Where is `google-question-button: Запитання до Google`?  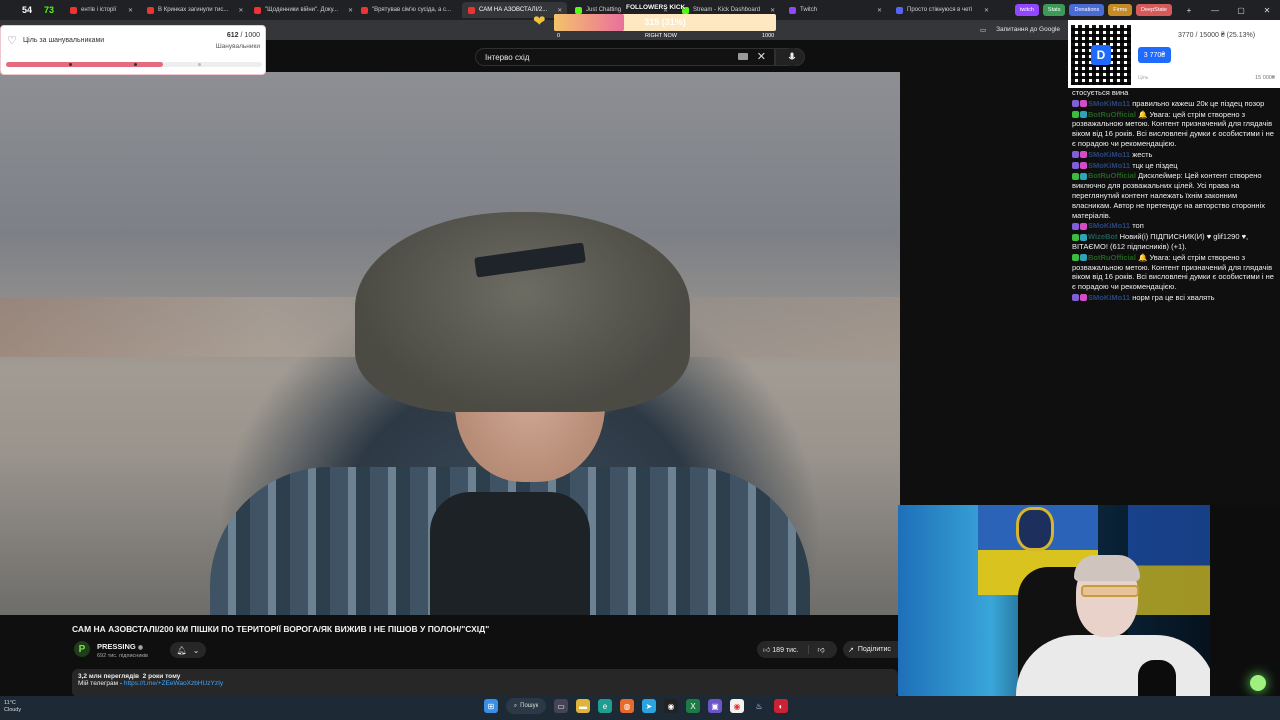
google-question-button: Запитання до Google is located at coordinates (1028, 30).